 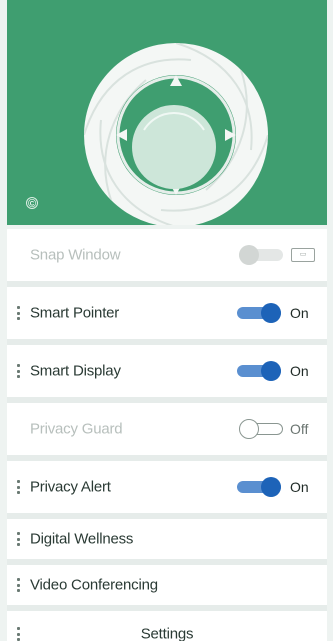 What do you see at coordinates (167, 633) in the screenshot?
I see `settings-button: Settings` at bounding box center [167, 633].